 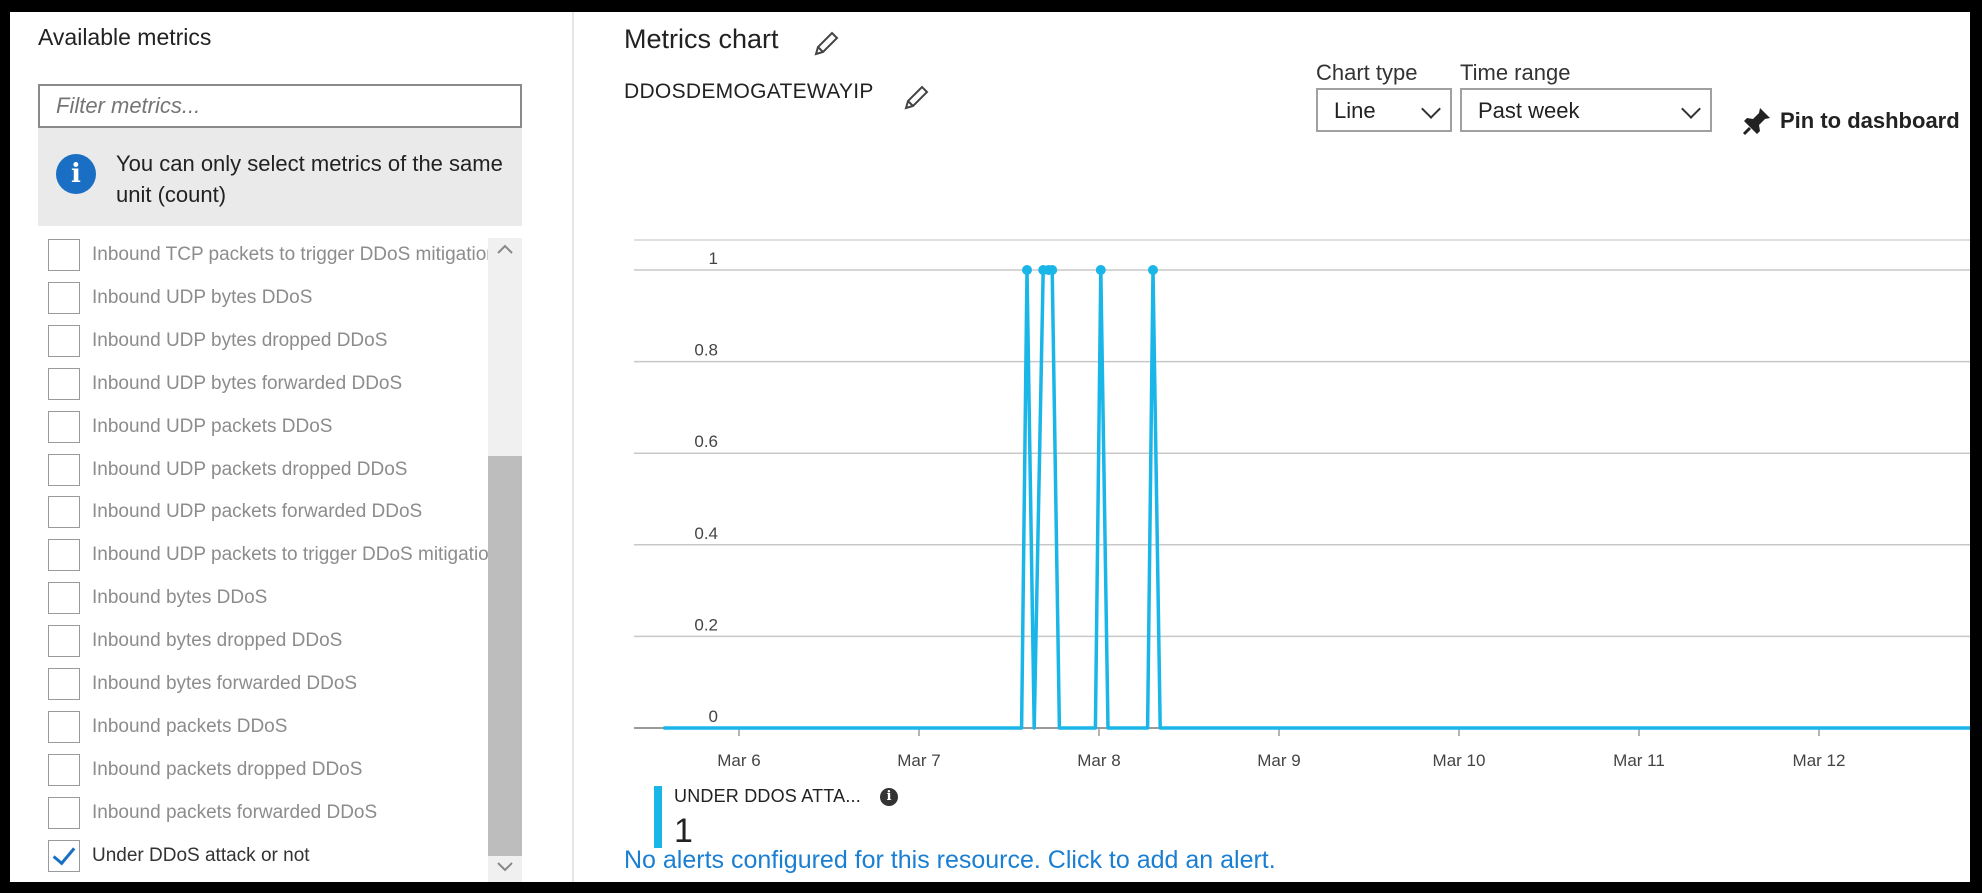 I want to click on metric-label: Inbound packets forwarded DDoS, so click(x=235, y=812).